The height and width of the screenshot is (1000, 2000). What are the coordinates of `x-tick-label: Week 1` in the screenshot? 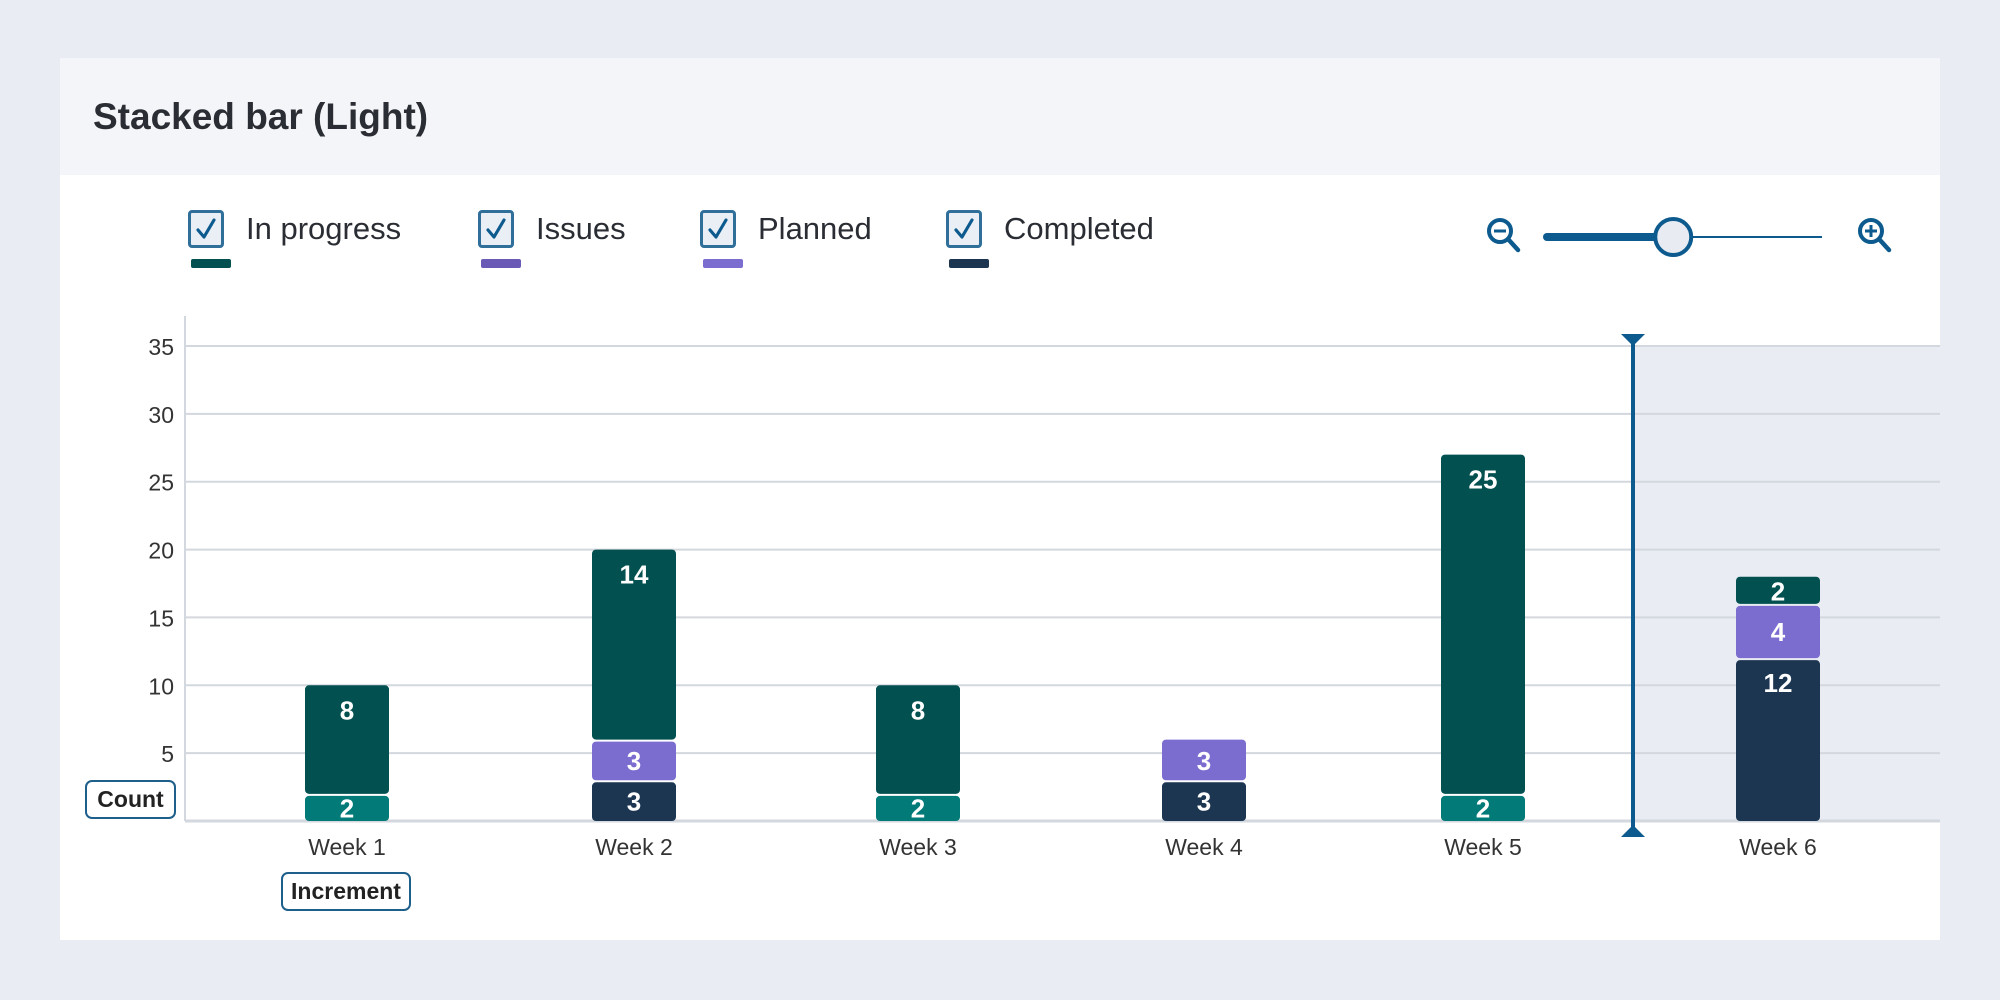 It's located at (347, 847).